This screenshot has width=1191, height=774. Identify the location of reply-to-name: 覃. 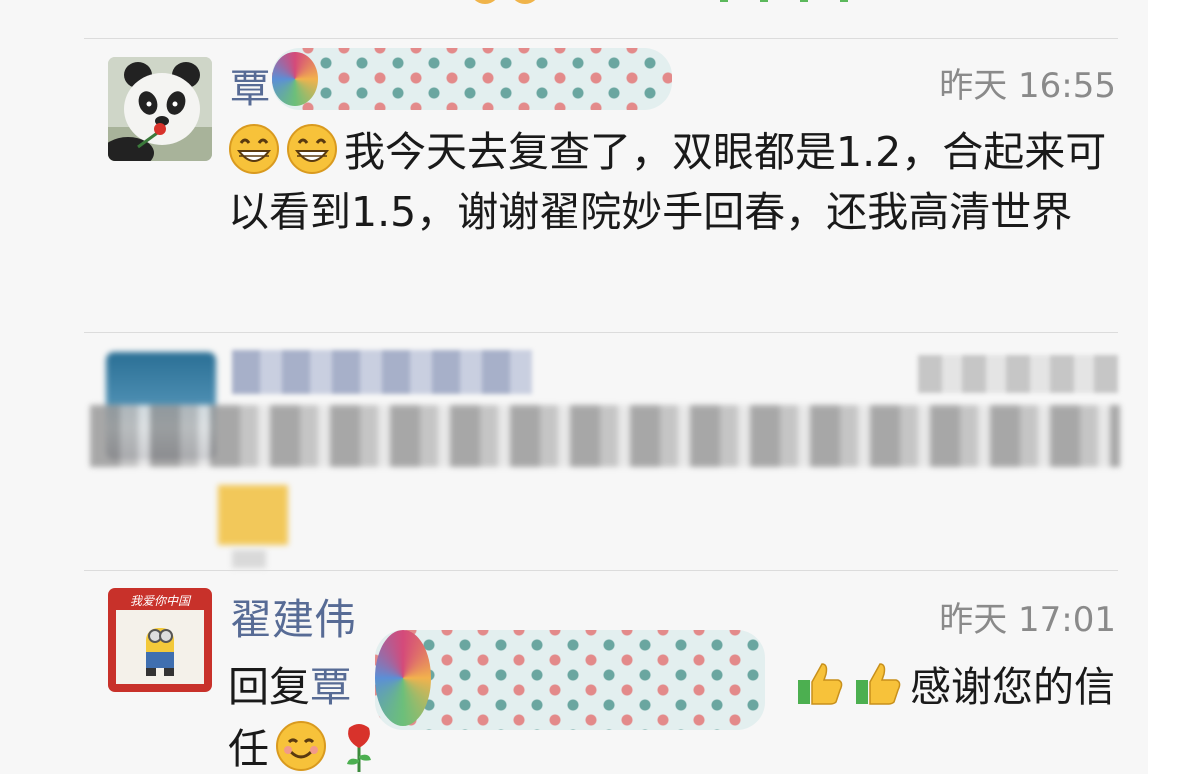
(330, 687).